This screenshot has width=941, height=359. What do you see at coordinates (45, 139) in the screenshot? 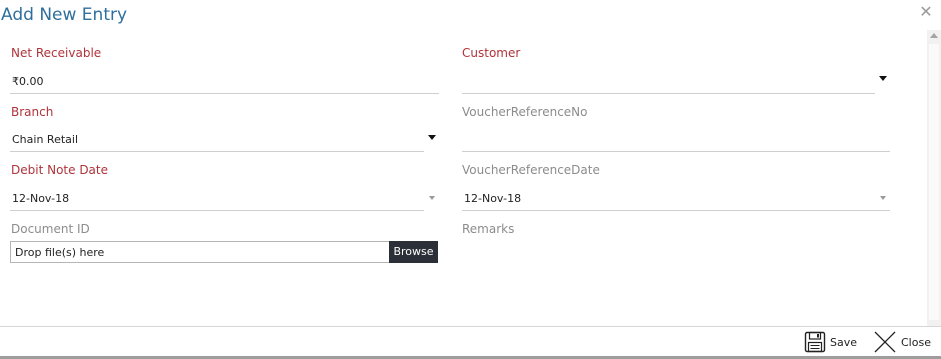
I see `branch-value: Chain Retail` at bounding box center [45, 139].